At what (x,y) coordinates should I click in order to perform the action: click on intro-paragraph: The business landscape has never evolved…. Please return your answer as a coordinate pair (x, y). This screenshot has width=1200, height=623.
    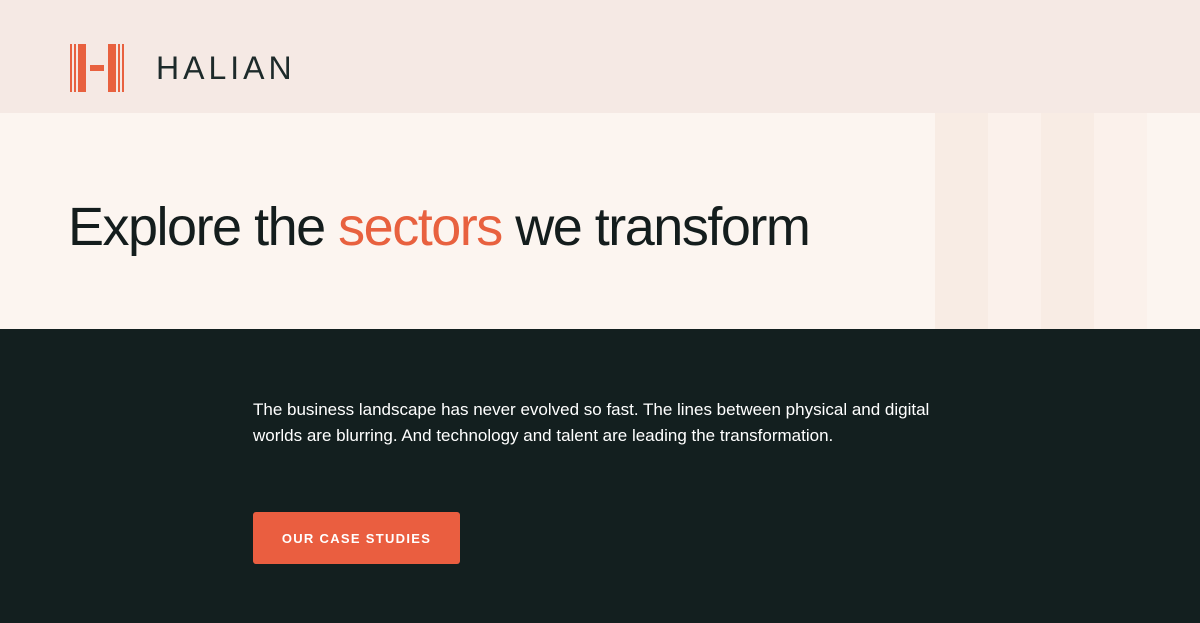
    Looking at the image, I should click on (591, 422).